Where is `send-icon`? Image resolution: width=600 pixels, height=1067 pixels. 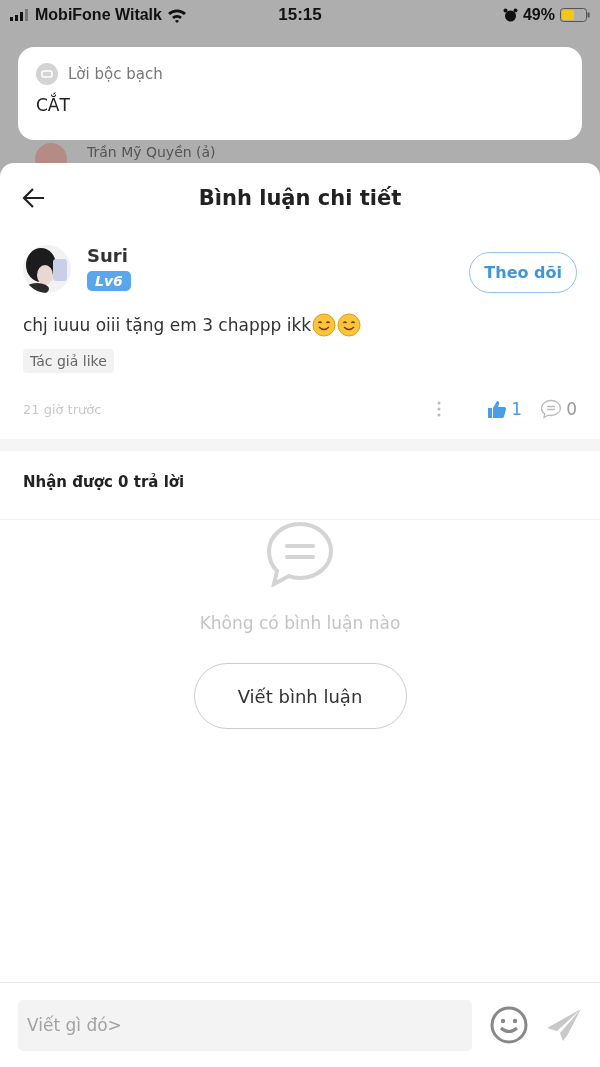
send-icon is located at coordinates (564, 1025).